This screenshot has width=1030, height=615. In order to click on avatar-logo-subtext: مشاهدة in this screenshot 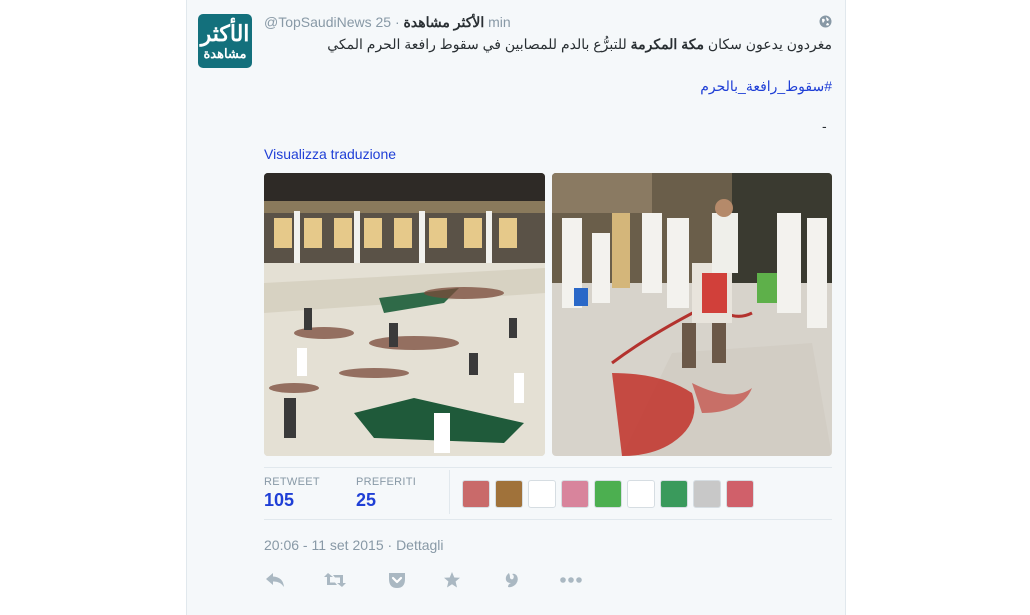, I will do `click(225, 53)`.